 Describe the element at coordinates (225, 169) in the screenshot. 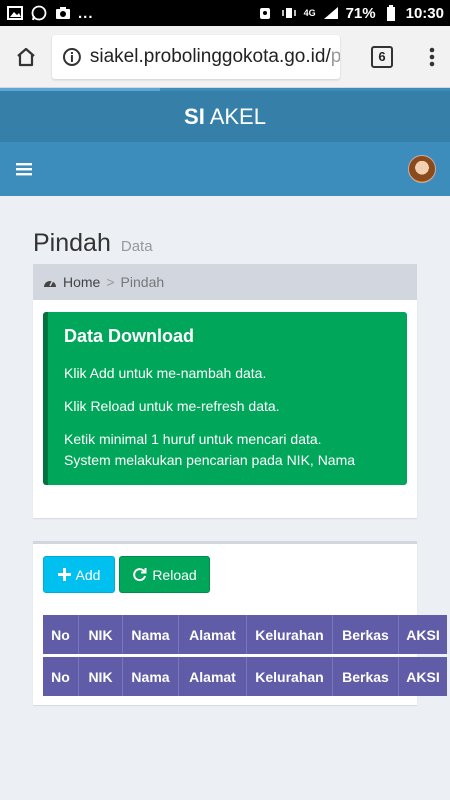

I see `app-navbar` at that location.